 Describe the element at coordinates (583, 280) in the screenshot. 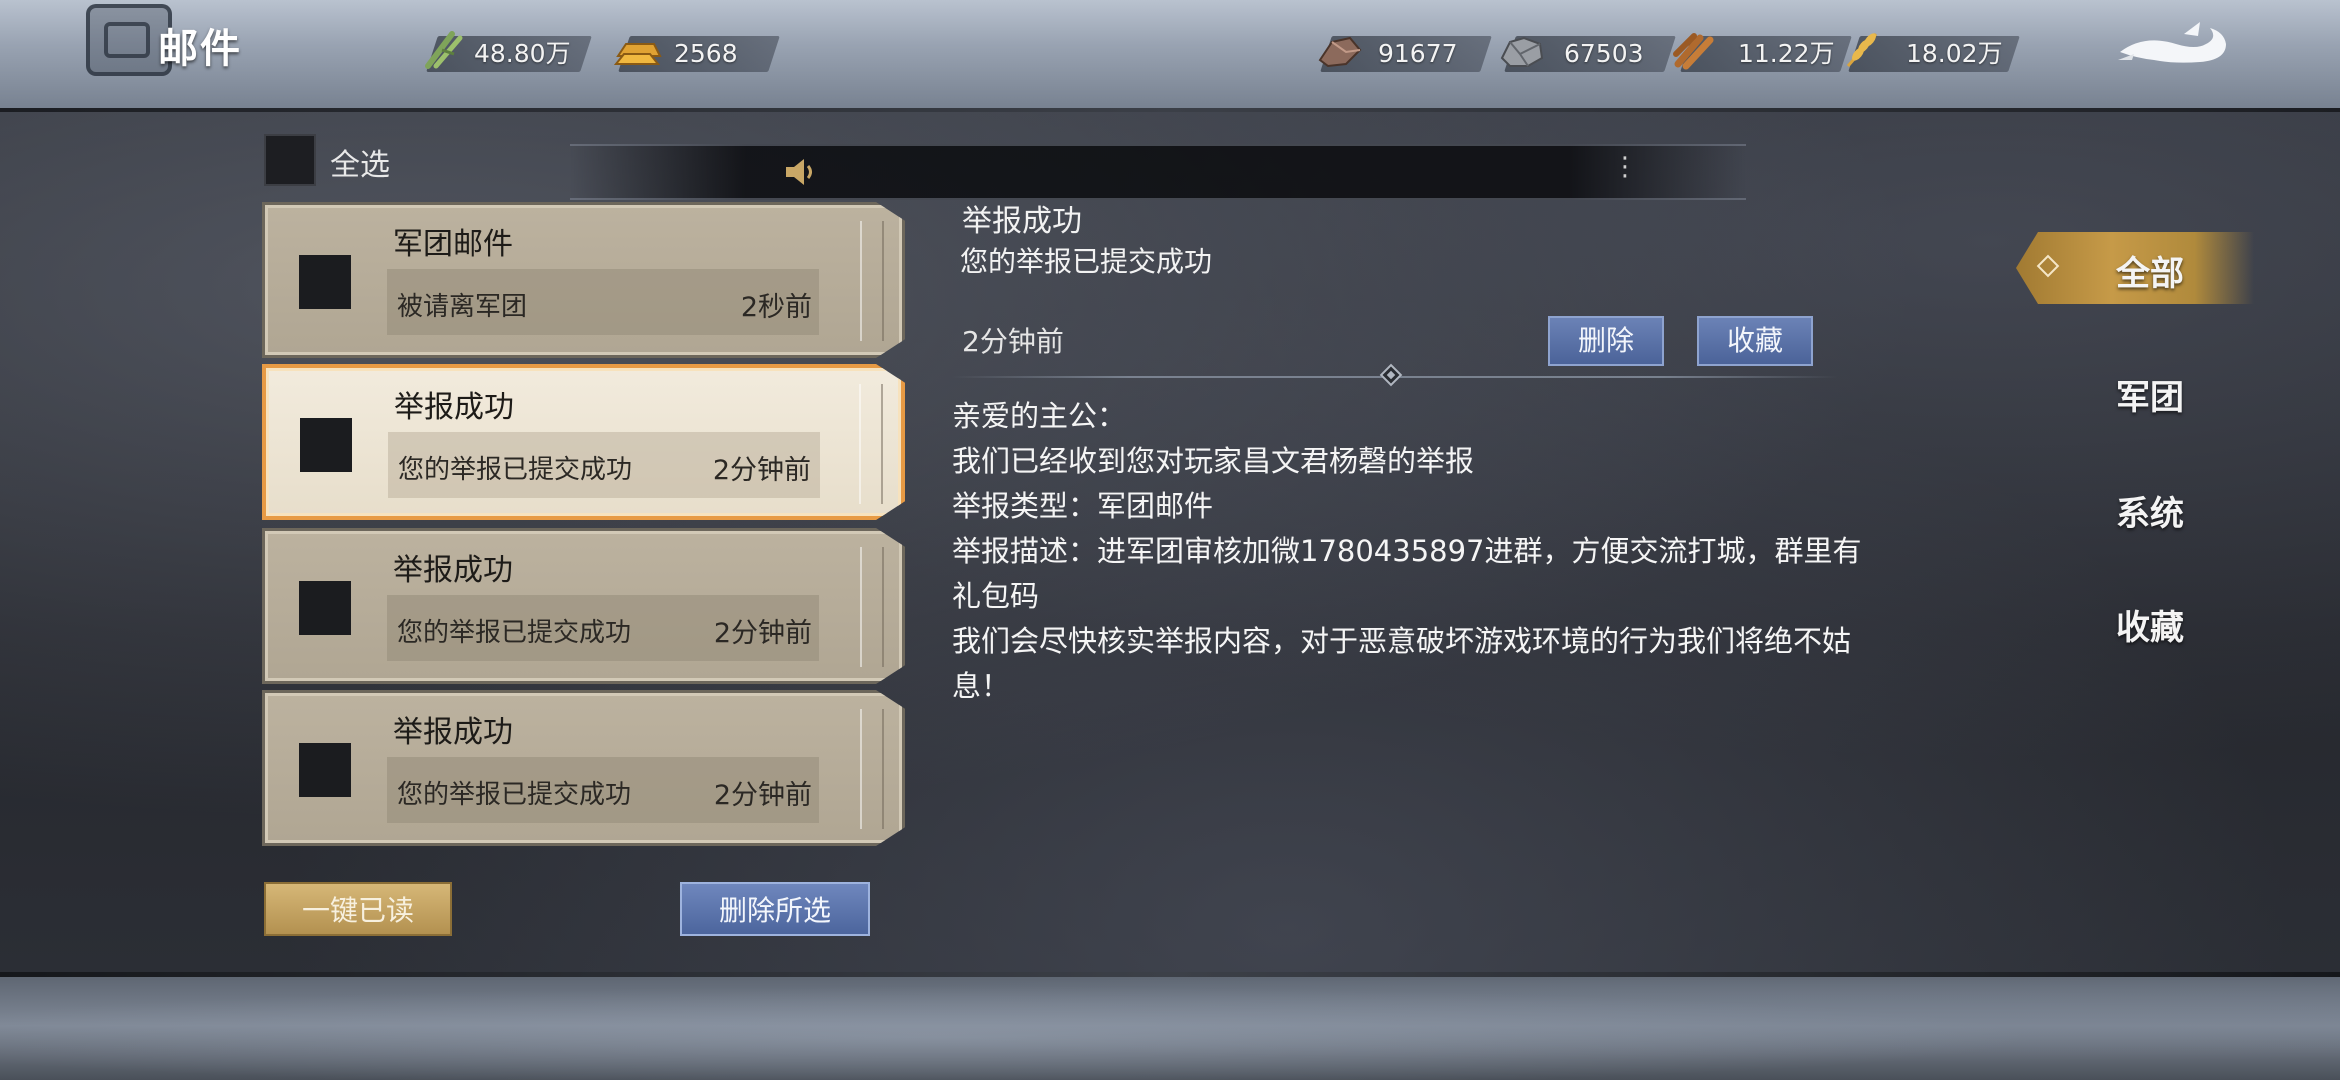

I see `mail-list-item: 军团邮件 被请离军团 2秒前` at that location.